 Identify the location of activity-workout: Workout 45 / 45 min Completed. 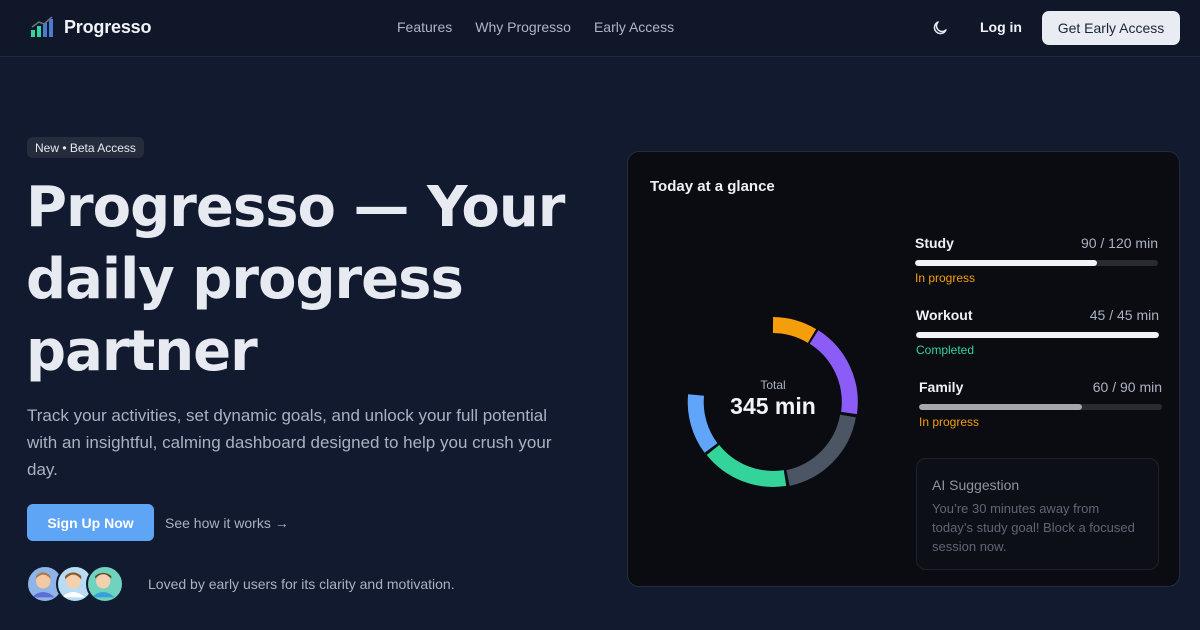
(1037, 332).